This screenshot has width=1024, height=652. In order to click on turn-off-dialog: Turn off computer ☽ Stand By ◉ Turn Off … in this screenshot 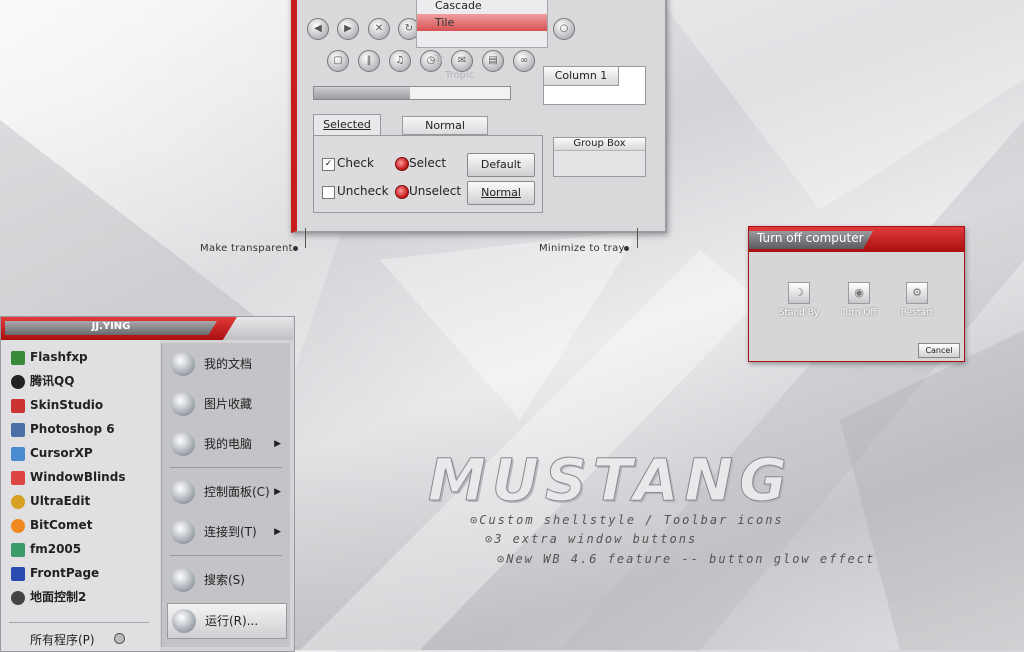, I will do `click(856, 294)`.